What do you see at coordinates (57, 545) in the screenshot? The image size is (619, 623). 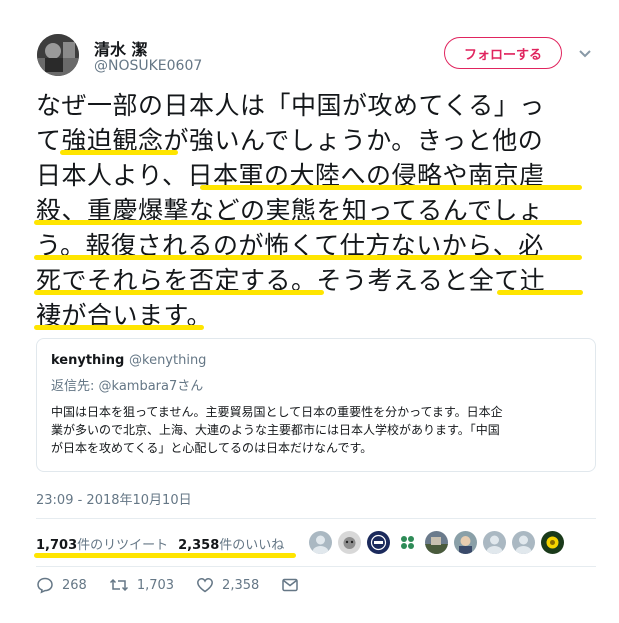 I see `retweet-stat-count: 1,703` at bounding box center [57, 545].